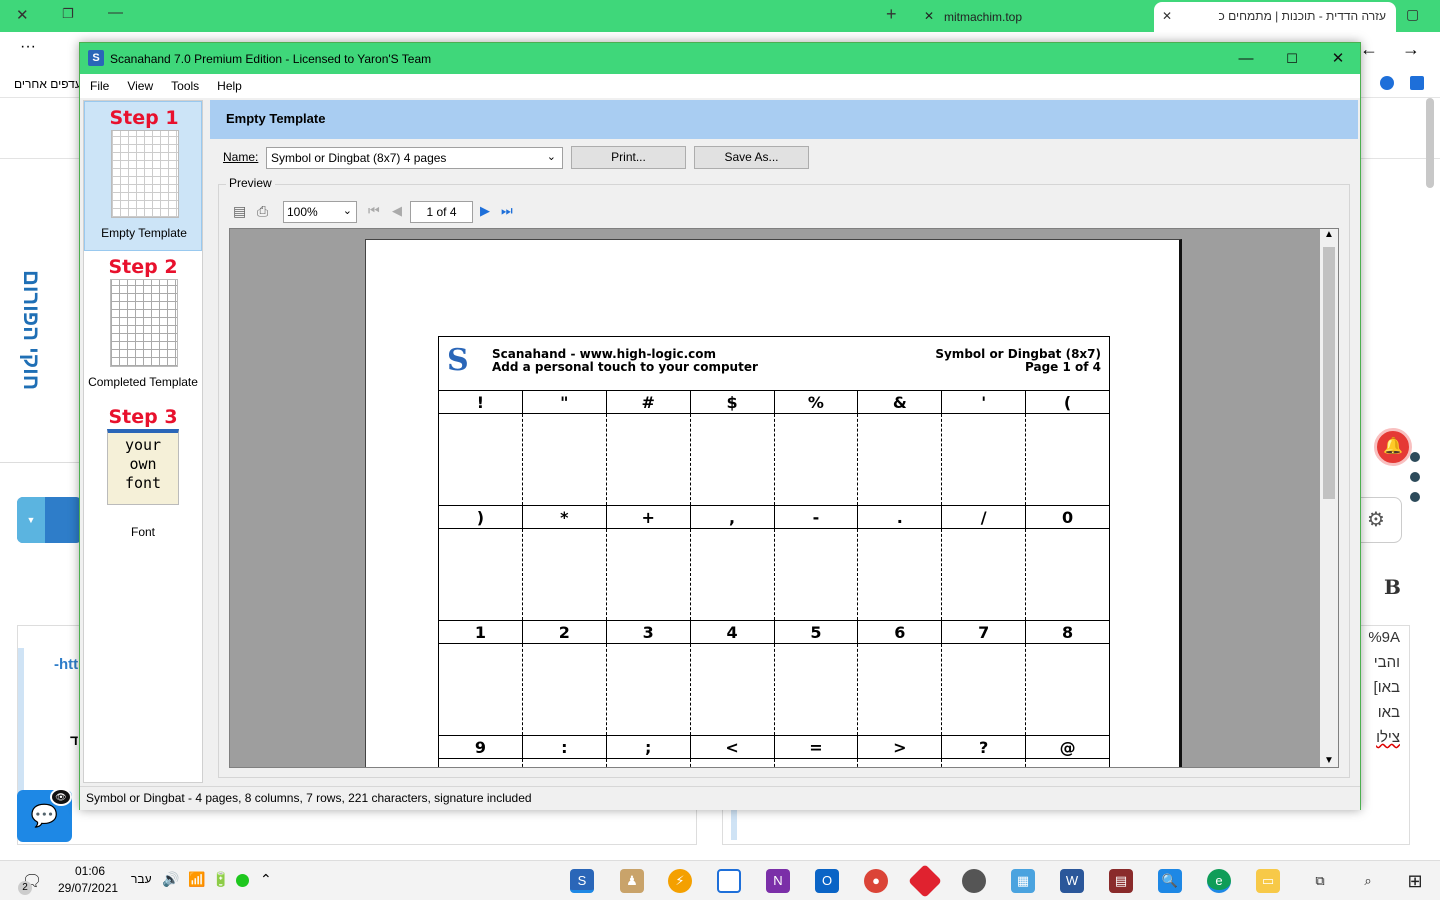  Describe the element at coordinates (144, 323) in the screenshot. I see `completed-thumbnail` at that location.